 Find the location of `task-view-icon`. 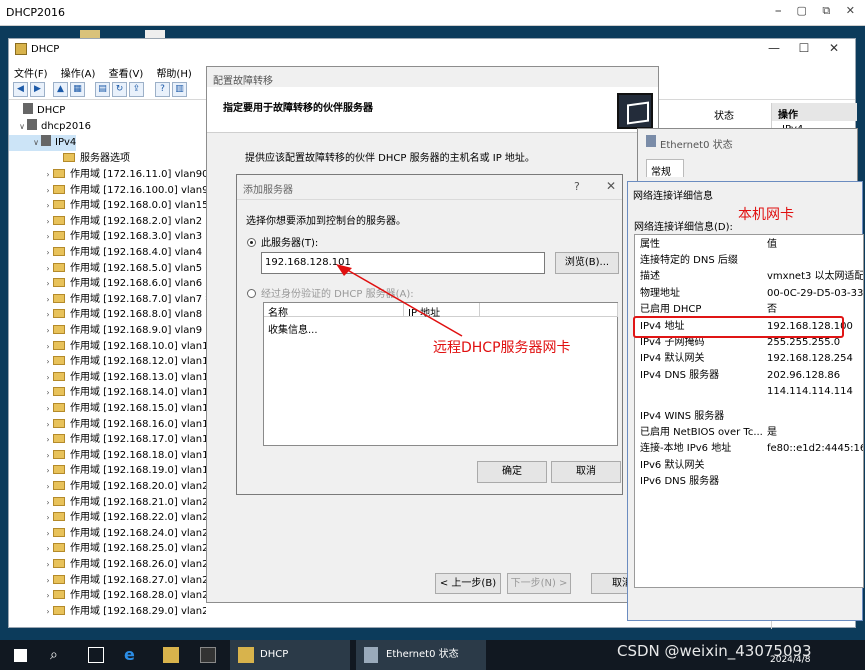

task-view-icon is located at coordinates (96, 655).